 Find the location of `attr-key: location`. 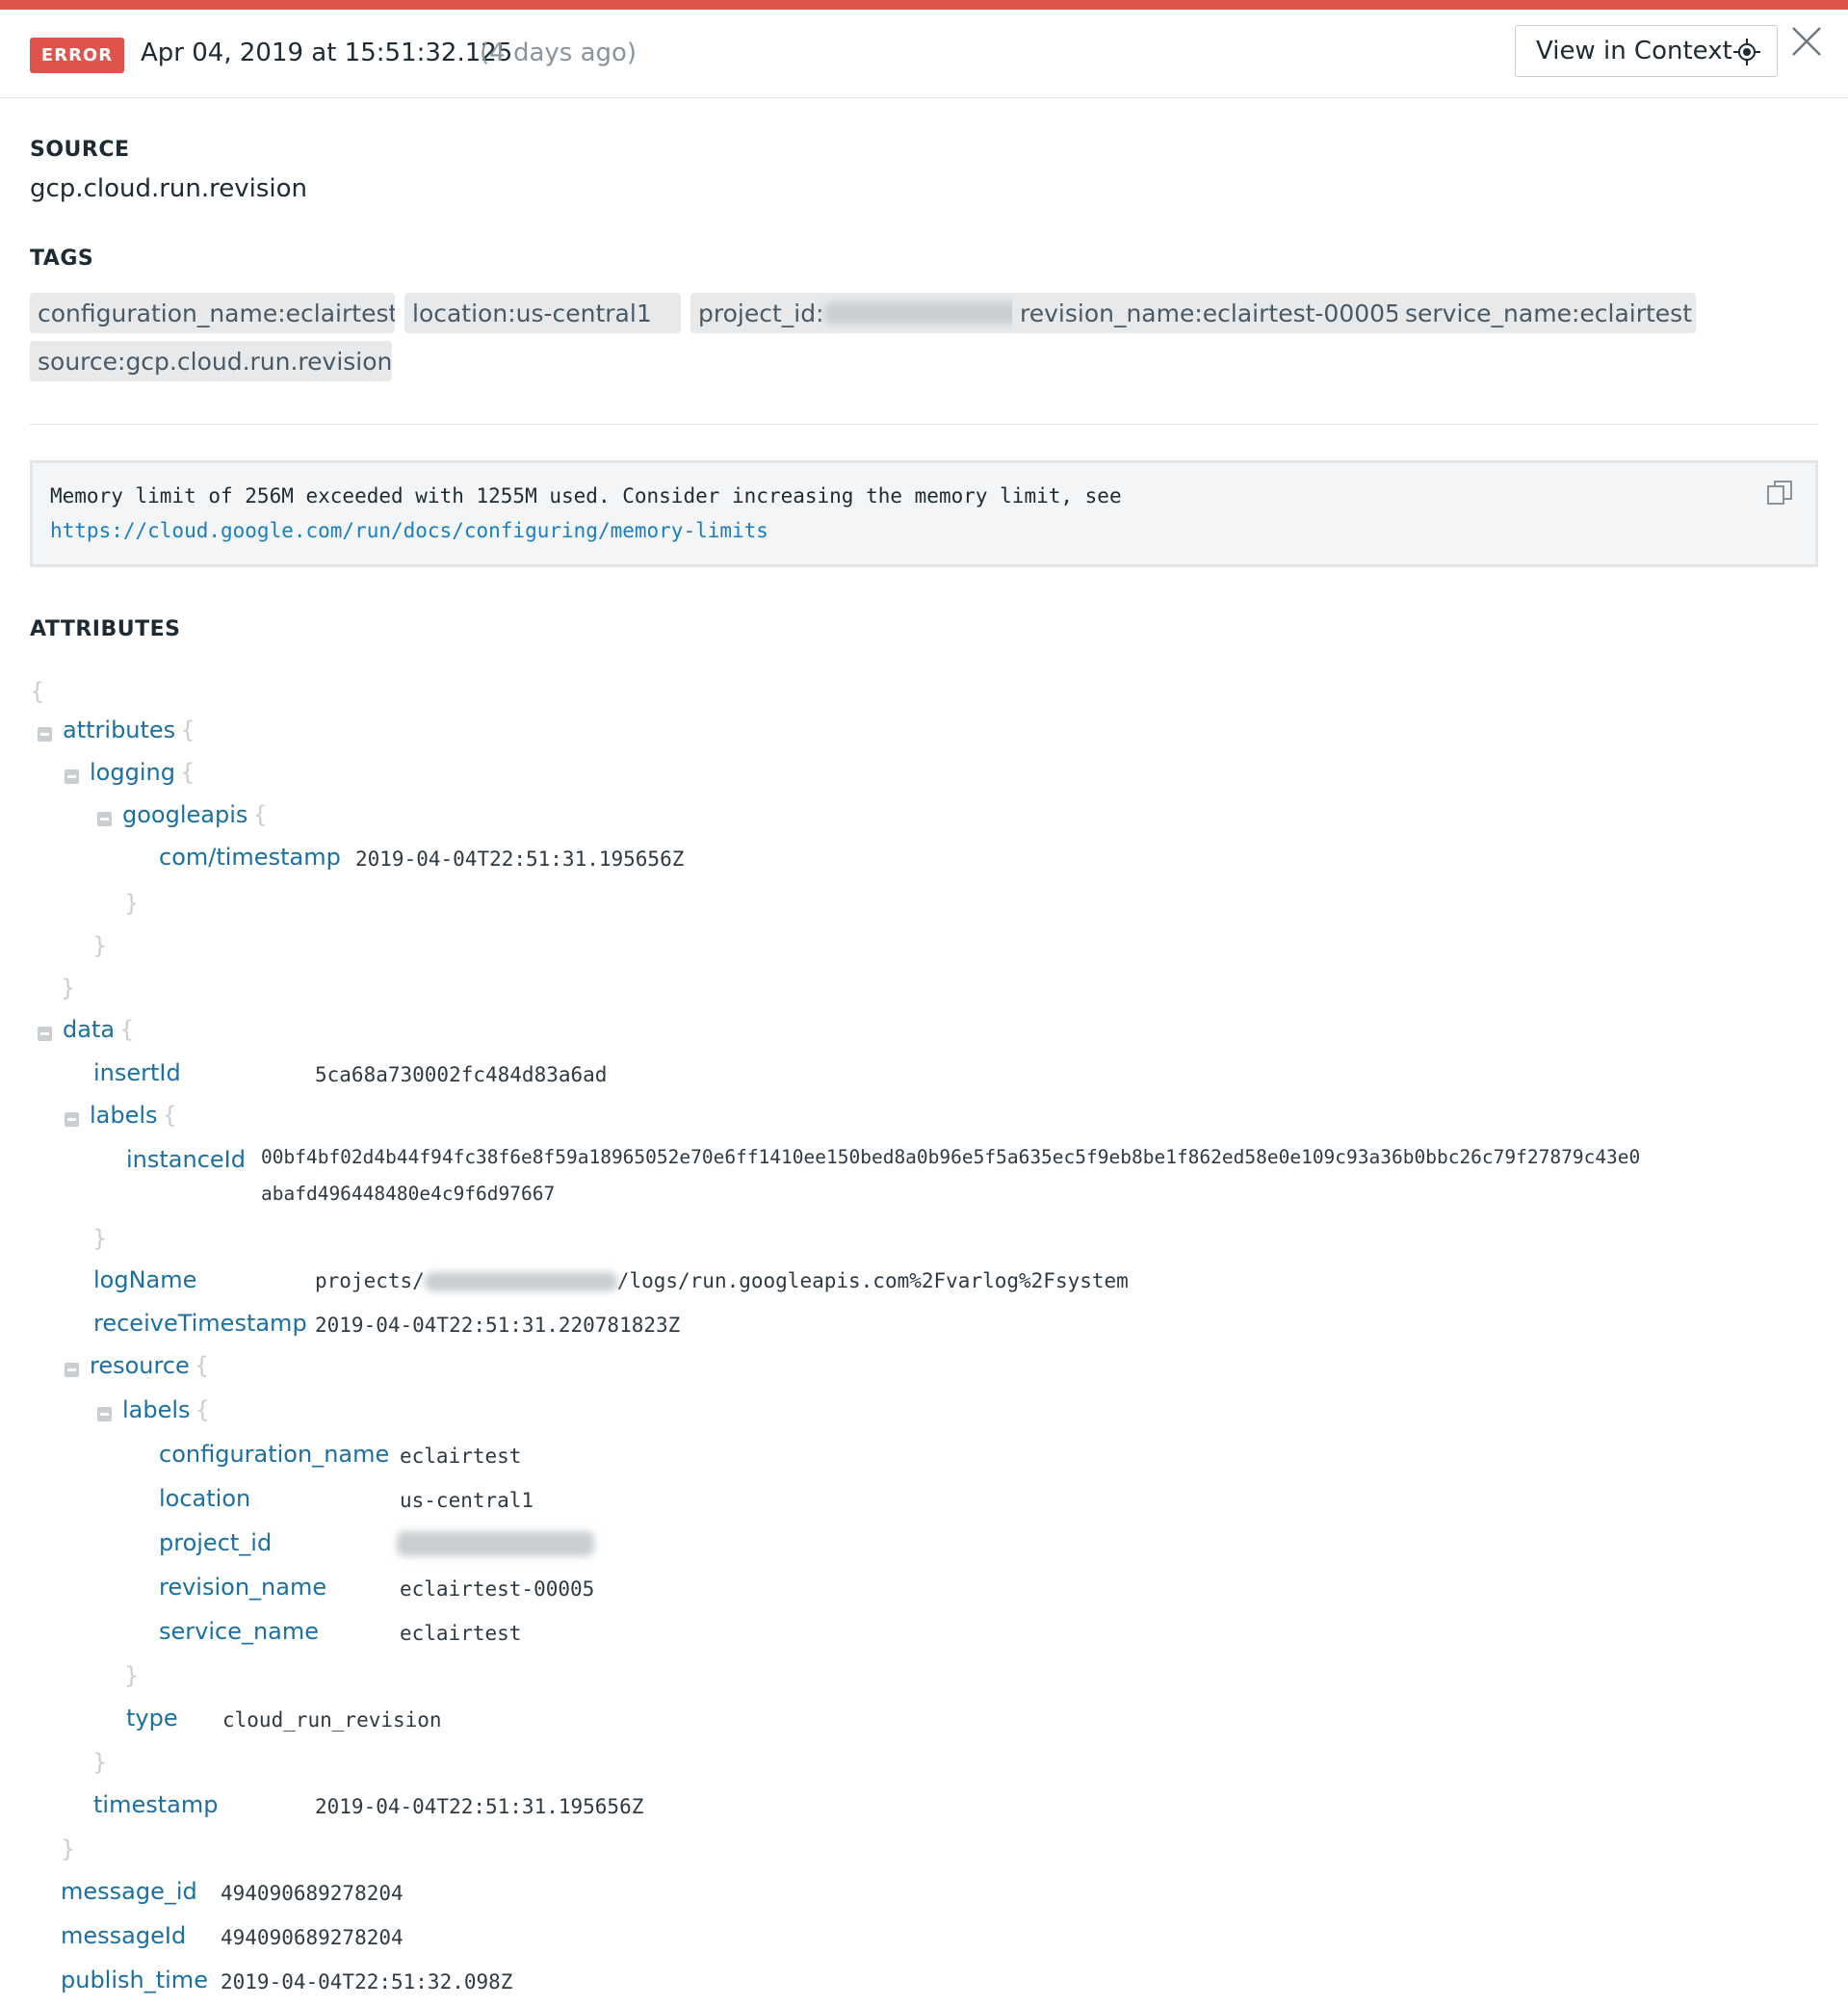

attr-key: location is located at coordinates (204, 1498).